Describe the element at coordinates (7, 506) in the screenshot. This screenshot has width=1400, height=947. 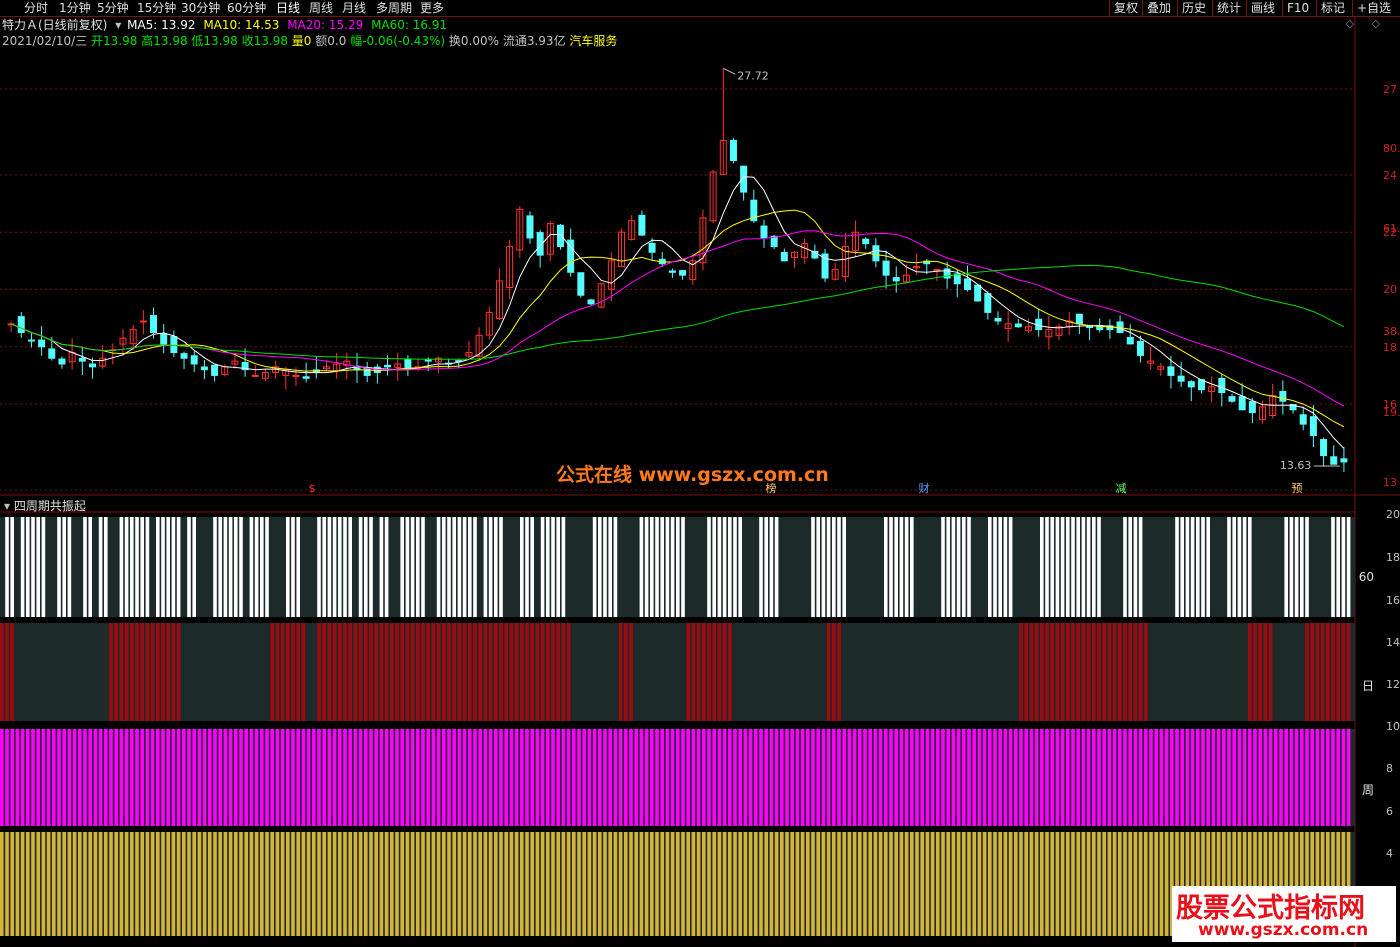
I see `sub-panel-collapse-icon: ▾` at that location.